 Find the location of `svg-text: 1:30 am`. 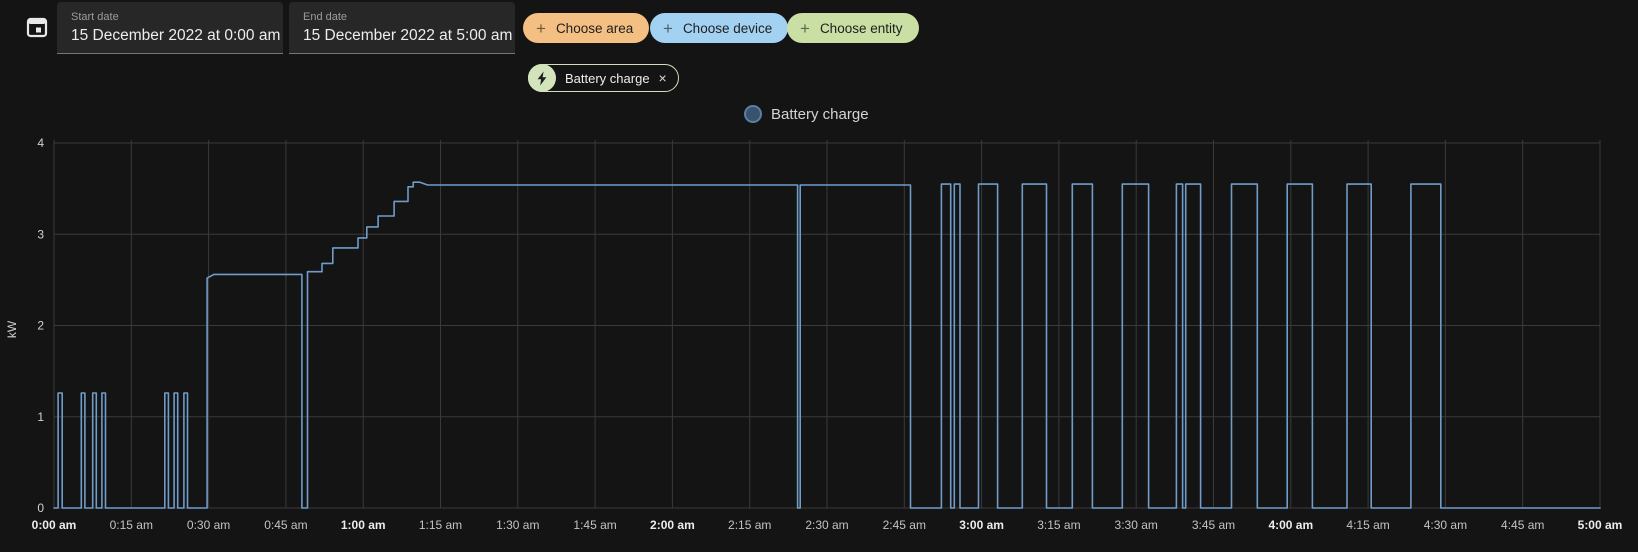

svg-text: 1:30 am is located at coordinates (517, 525).